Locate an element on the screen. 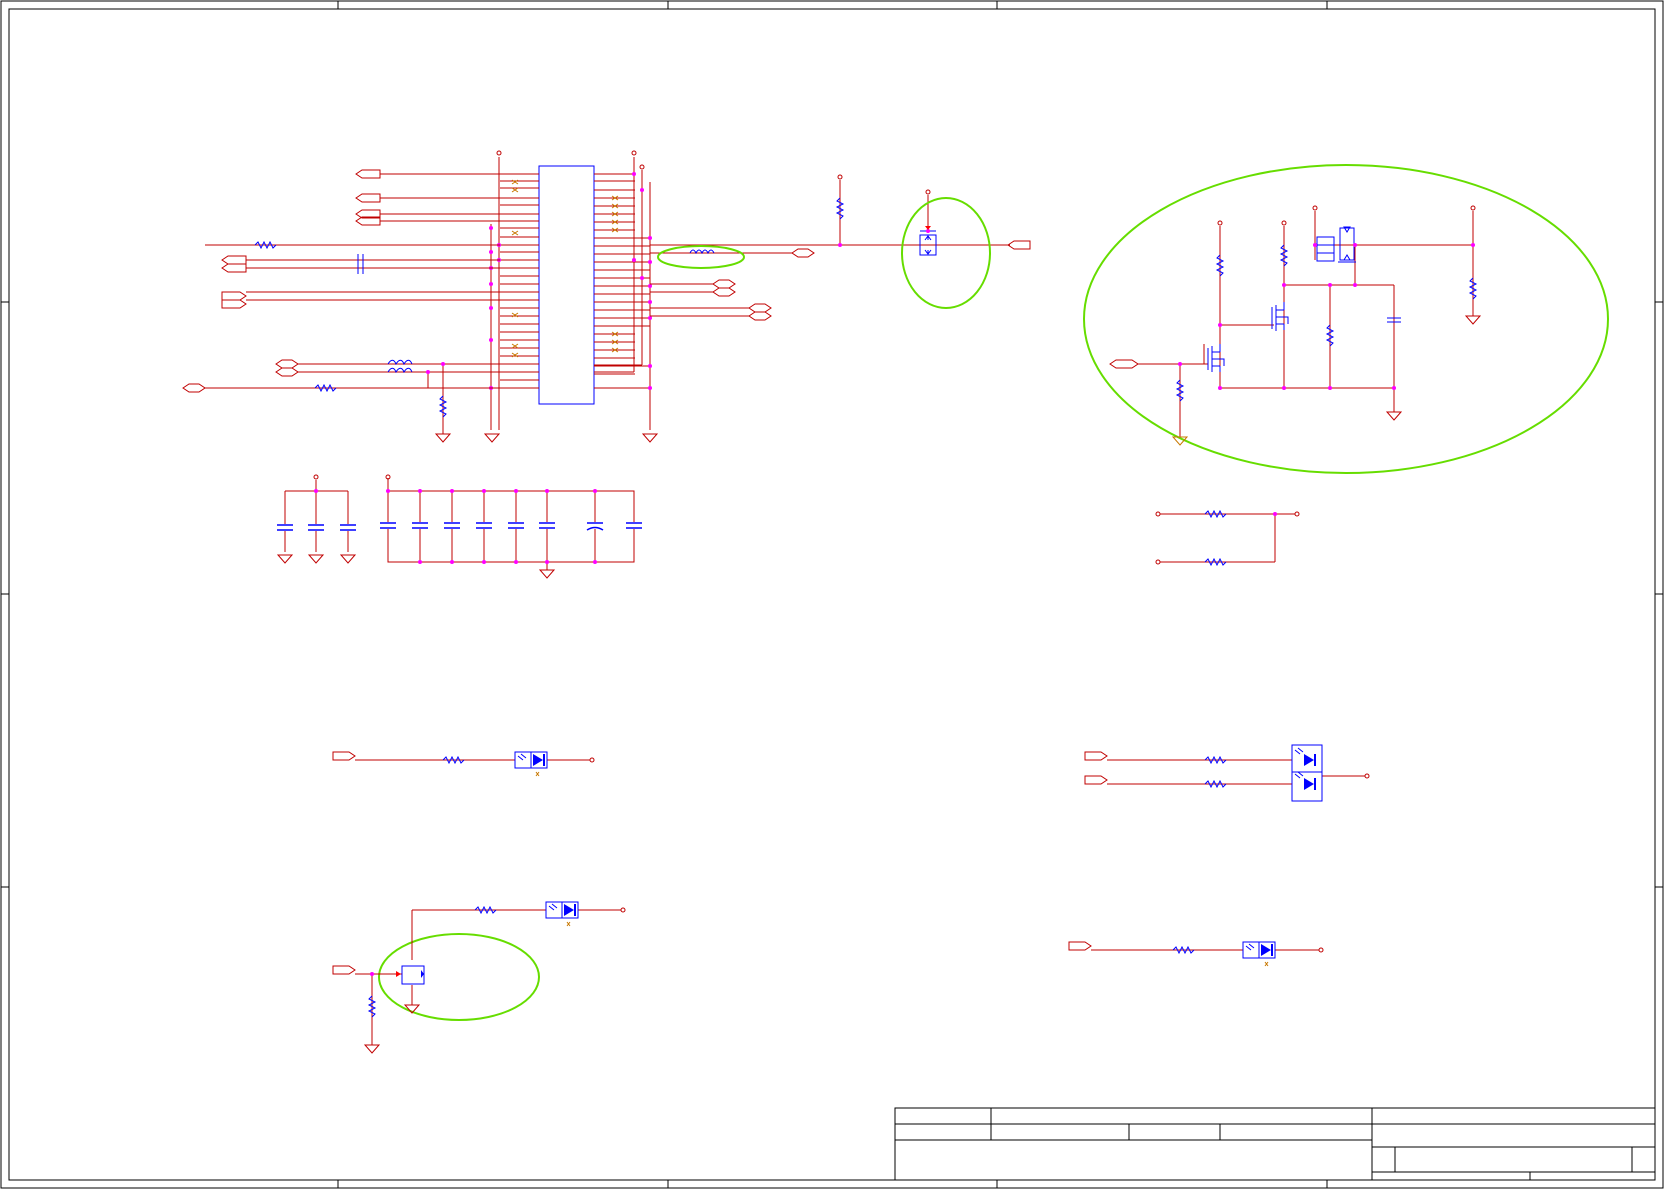  ic-connector is located at coordinates (571, 296).